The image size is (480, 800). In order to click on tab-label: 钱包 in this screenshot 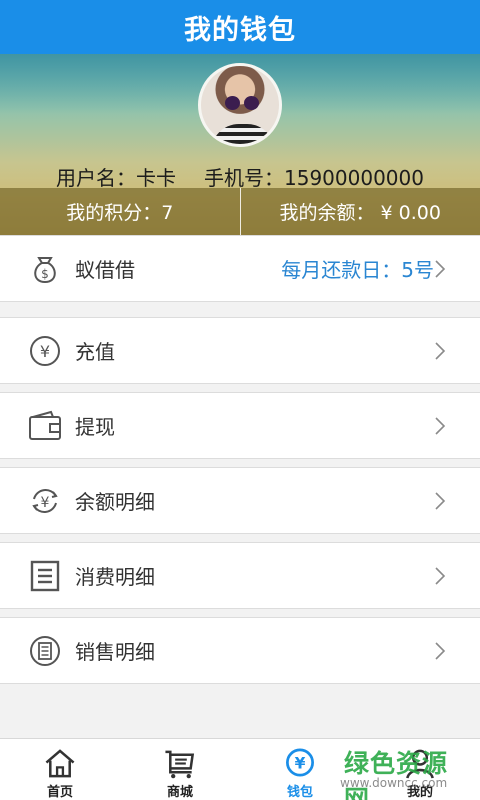, I will do `click(299, 792)`.